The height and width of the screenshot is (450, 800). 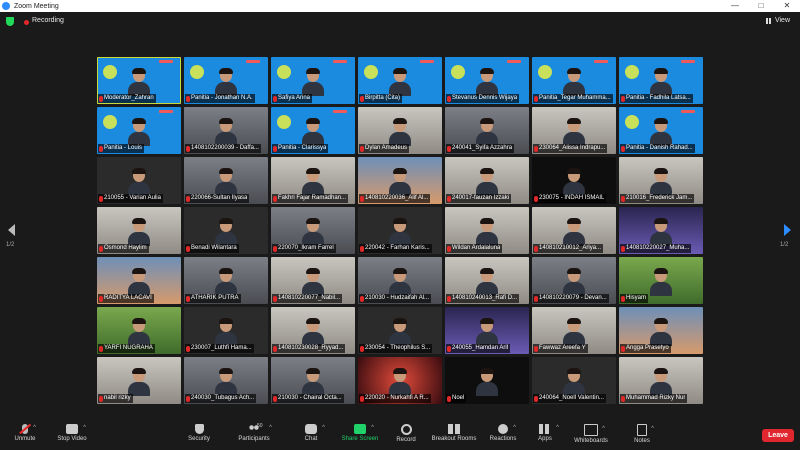 What do you see at coordinates (406, 436) in the screenshot?
I see `record-button: Record` at bounding box center [406, 436].